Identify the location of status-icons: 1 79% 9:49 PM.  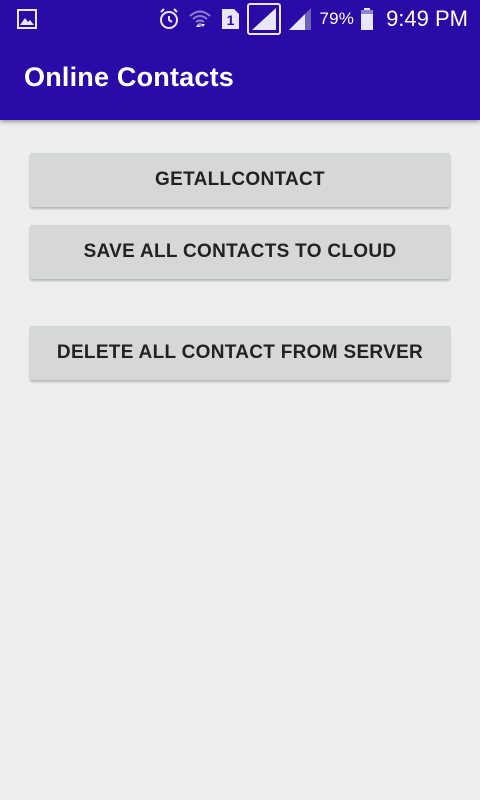
(312, 19).